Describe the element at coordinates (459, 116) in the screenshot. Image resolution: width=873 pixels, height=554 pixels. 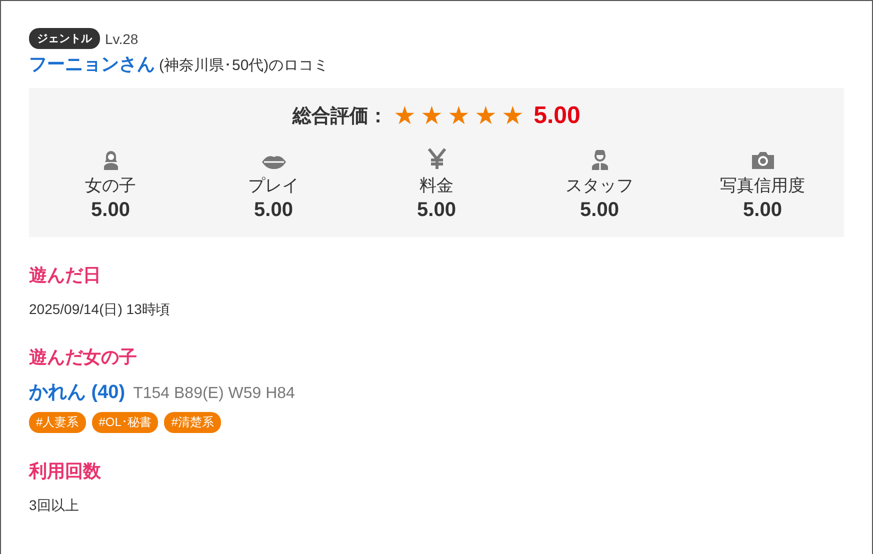
I see `star-rating: ★ ★ ★ ★ ★` at that location.